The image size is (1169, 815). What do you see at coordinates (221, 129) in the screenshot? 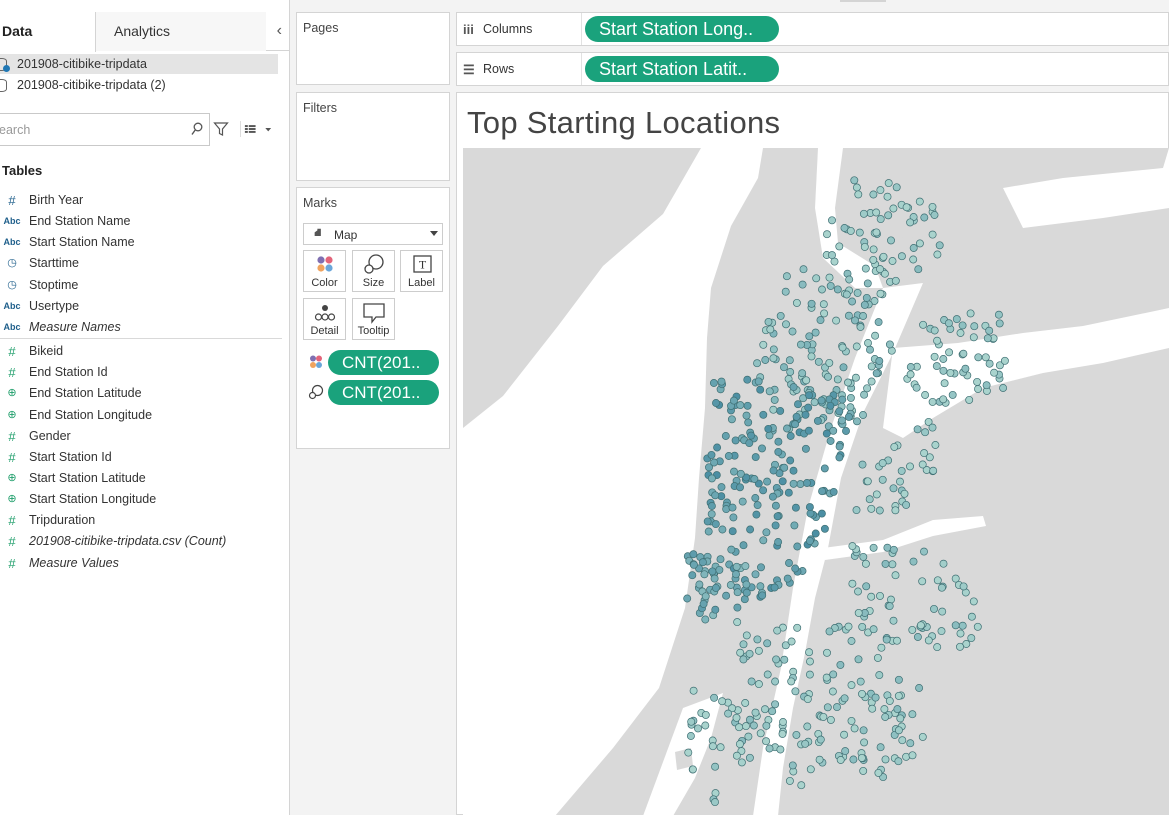
I see `filter-icon` at bounding box center [221, 129].